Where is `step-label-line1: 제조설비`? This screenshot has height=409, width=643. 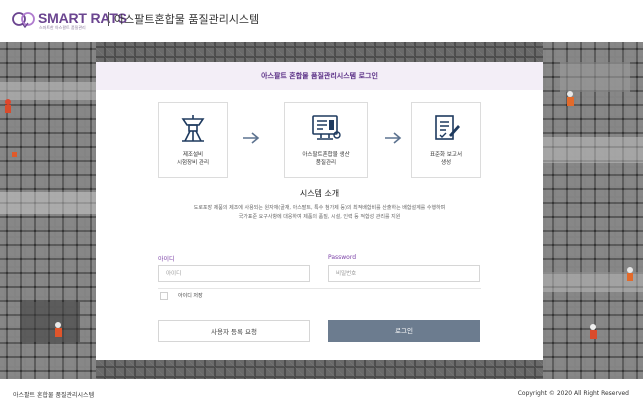
step-label-line1: 제조설비 is located at coordinates (193, 155).